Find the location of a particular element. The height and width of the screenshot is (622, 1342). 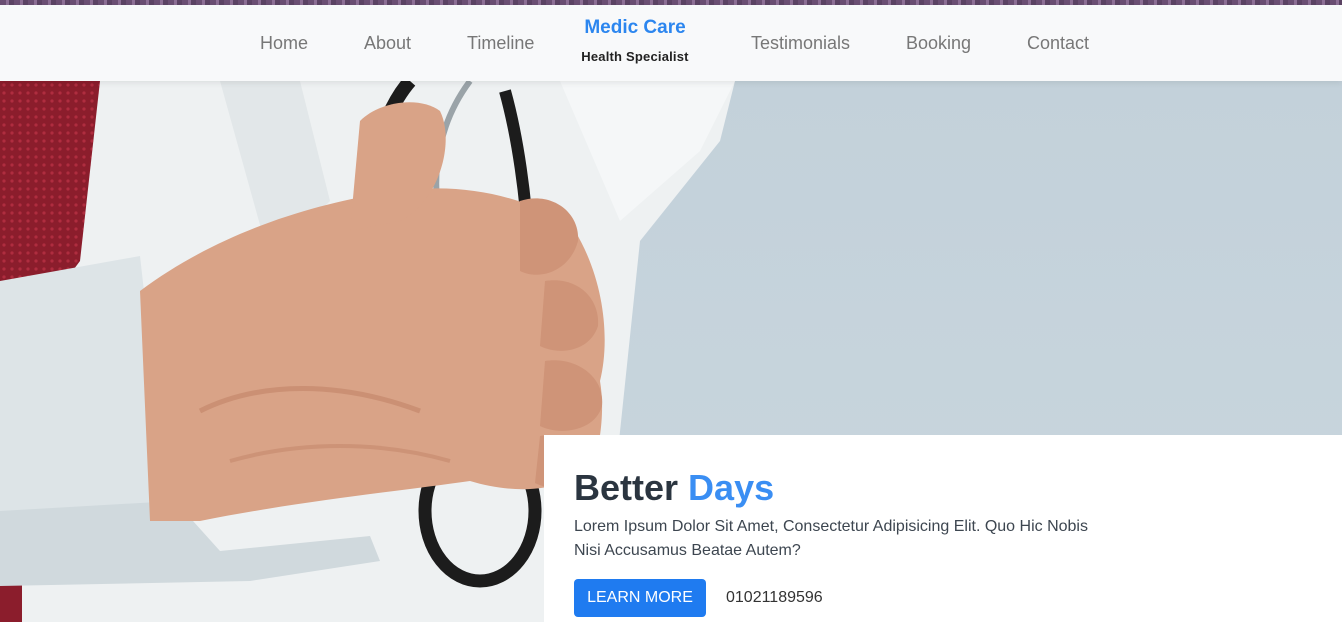

nav-timeline: Timeline is located at coordinates (500, 43).